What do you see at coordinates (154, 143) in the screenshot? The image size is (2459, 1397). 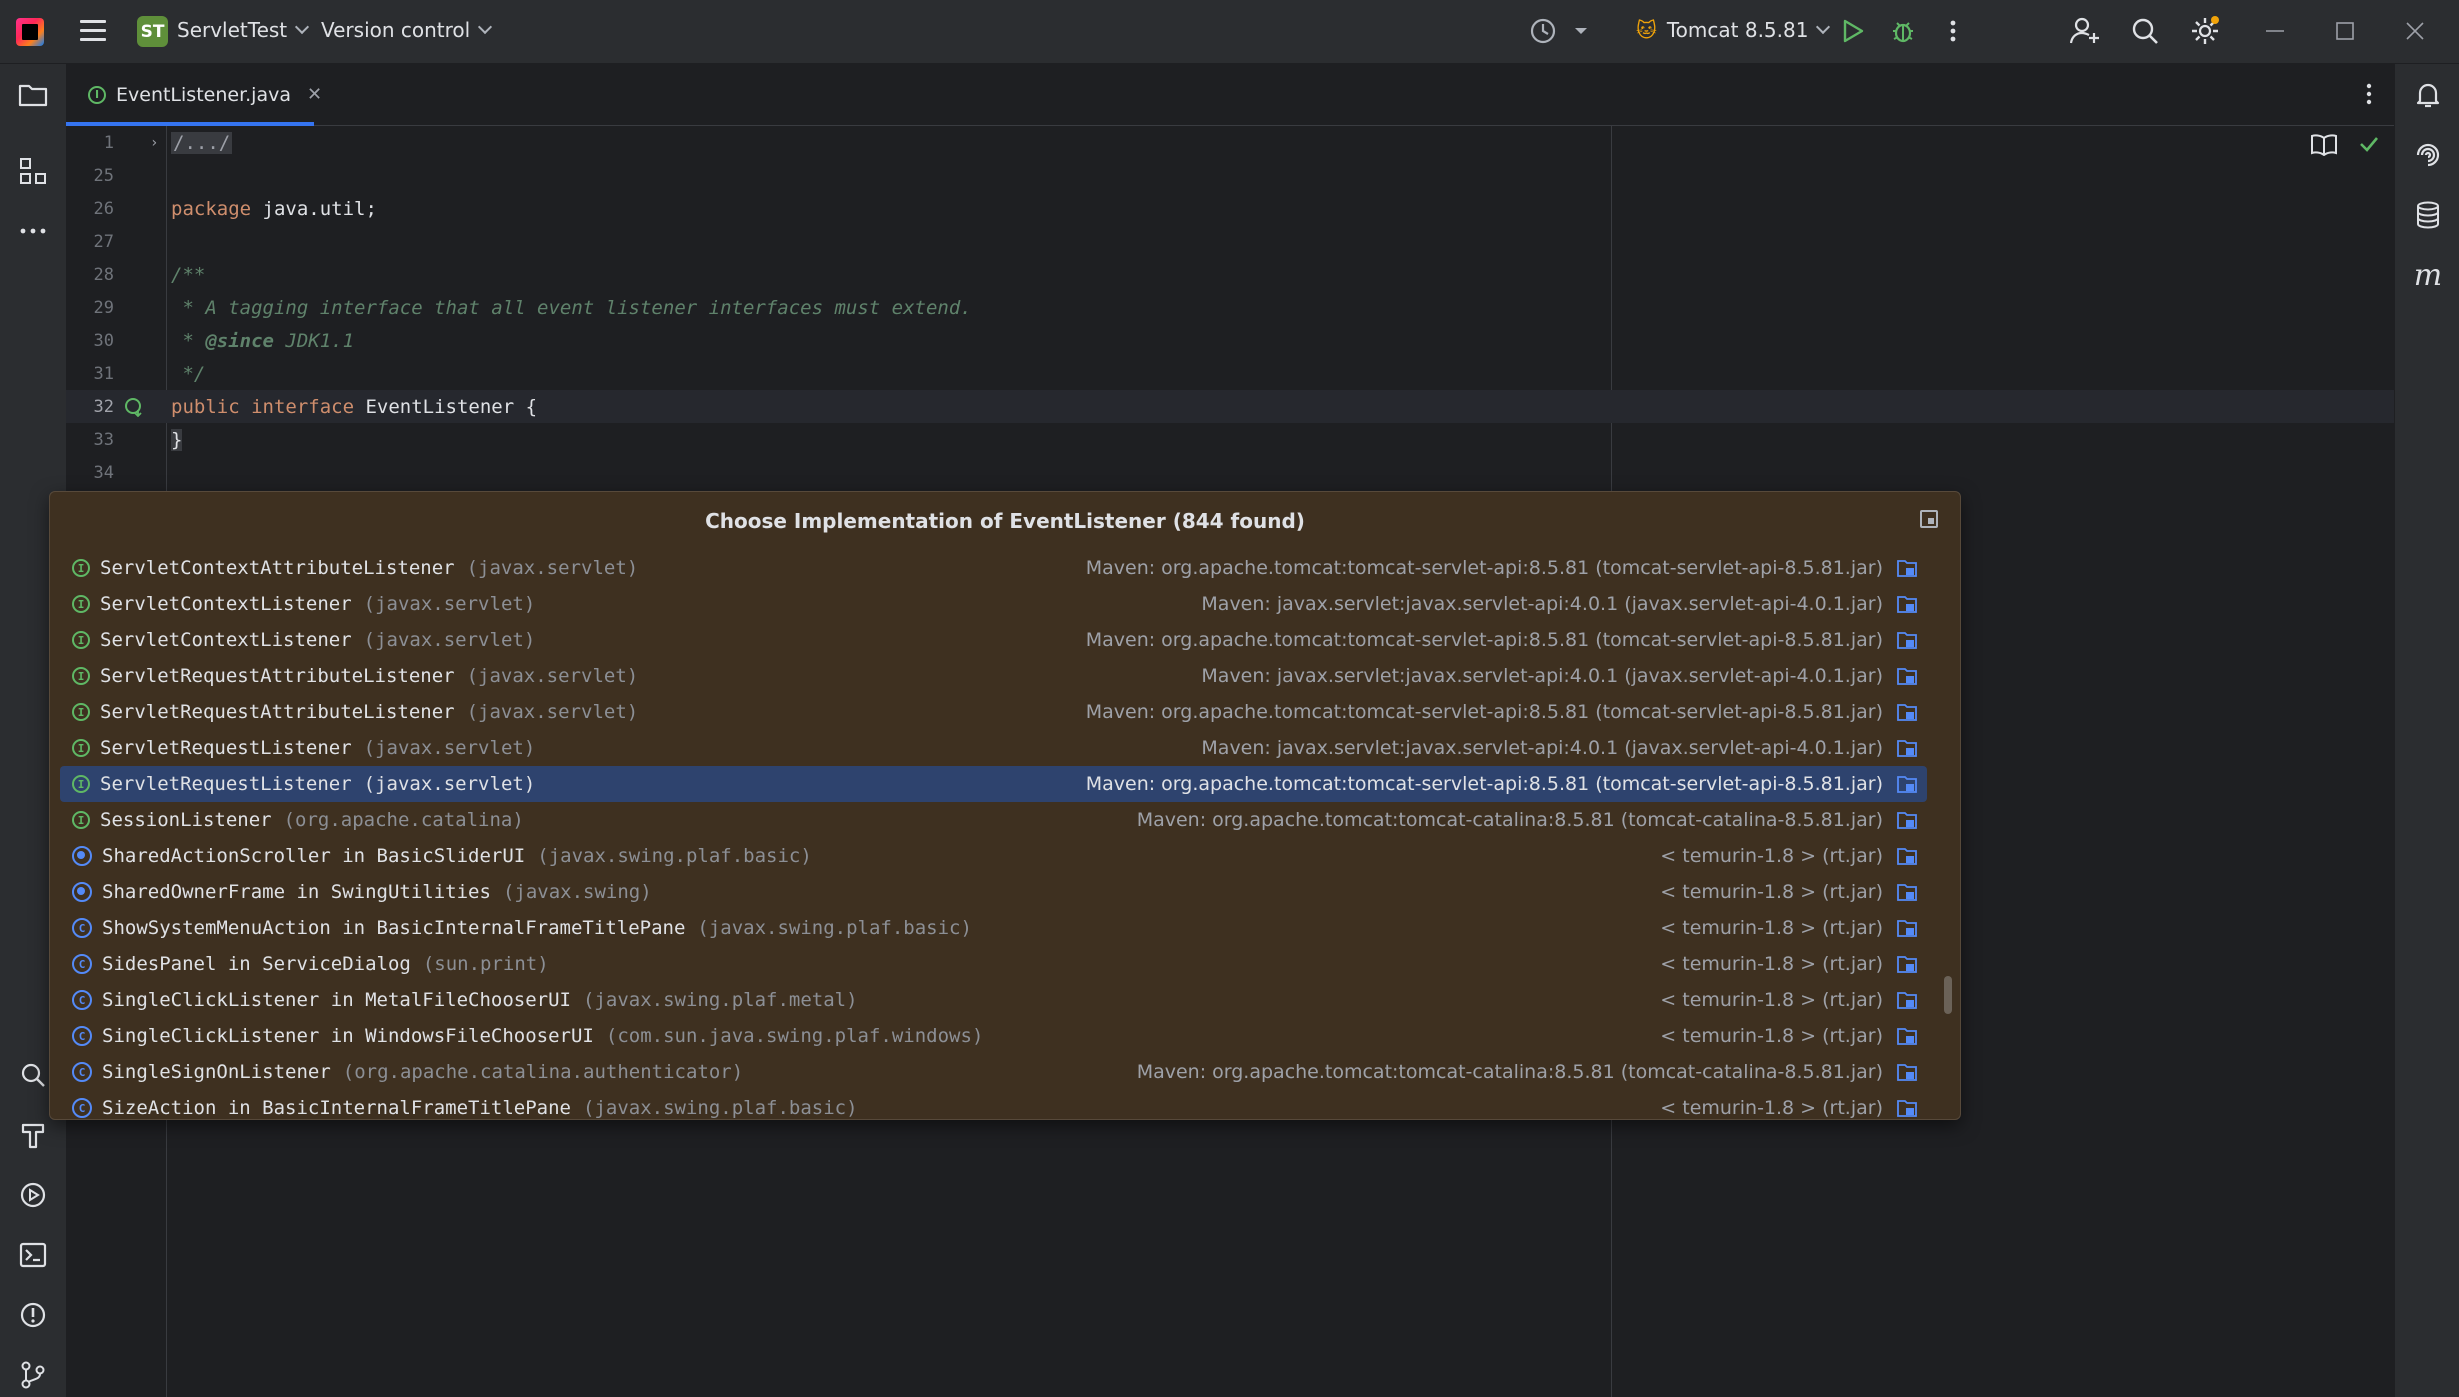 I see `fold-arrow-icon: ›` at bounding box center [154, 143].